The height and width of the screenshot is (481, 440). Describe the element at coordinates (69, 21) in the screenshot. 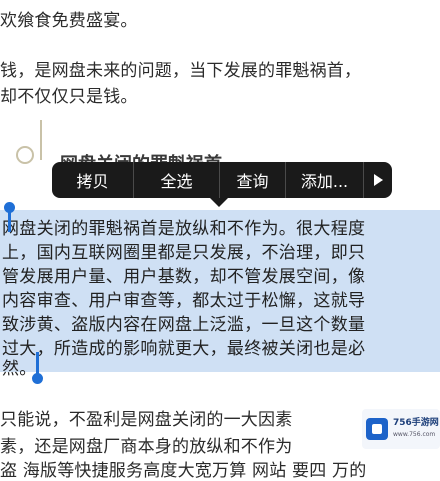

I see `paragraph-line: 欢飨食免费盛宴。` at that location.